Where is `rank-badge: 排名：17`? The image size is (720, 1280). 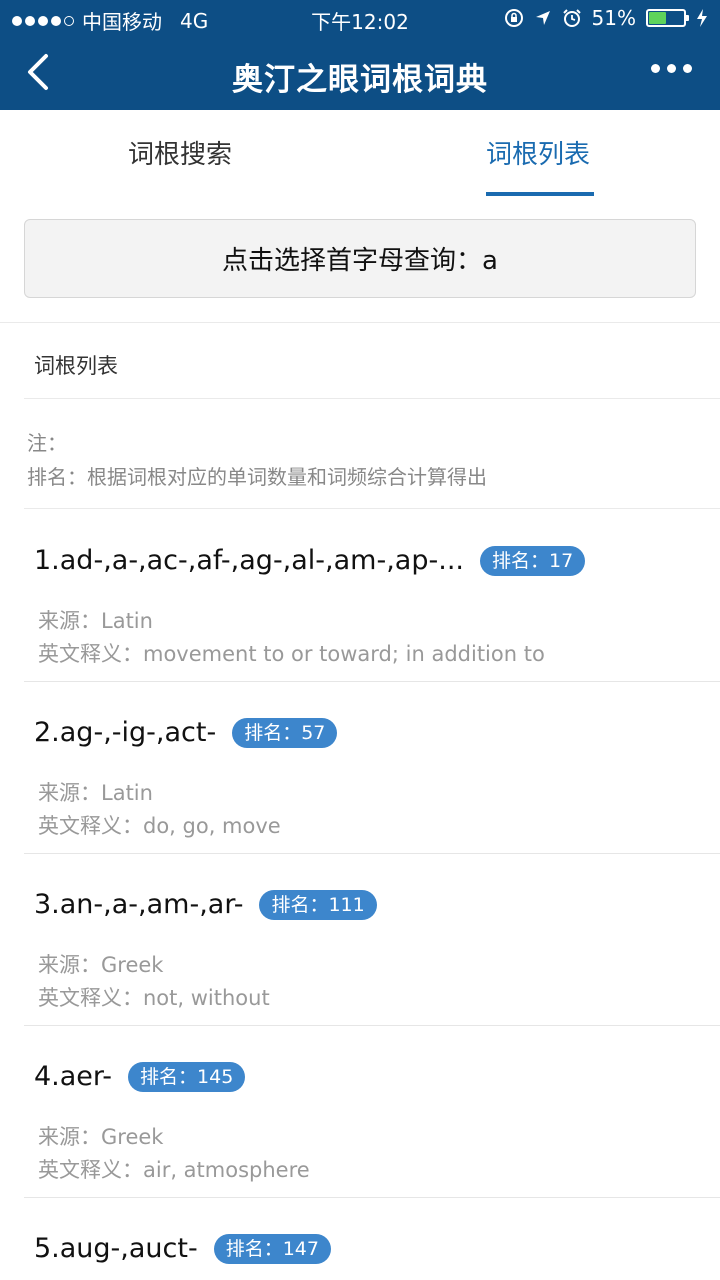
rank-badge: 排名：17 is located at coordinates (532, 560).